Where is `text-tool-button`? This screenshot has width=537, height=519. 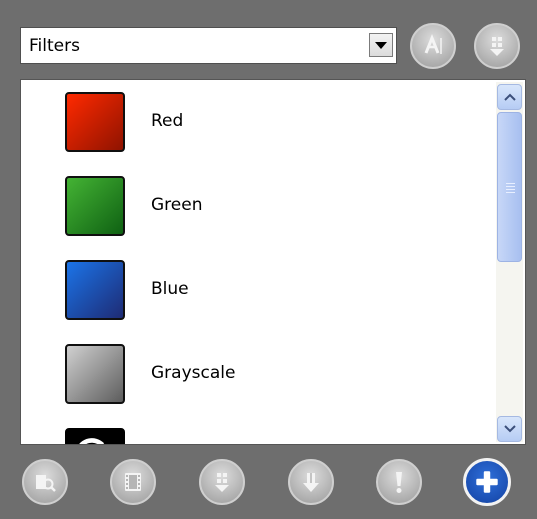
text-tool-button is located at coordinates (433, 46).